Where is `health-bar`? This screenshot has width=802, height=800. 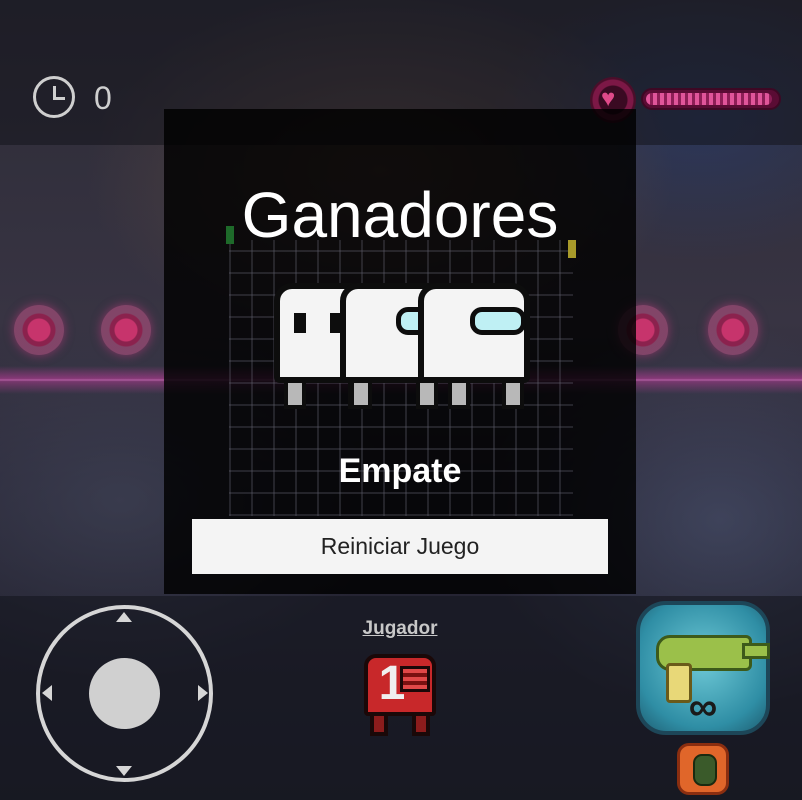
health-bar is located at coordinates (711, 99).